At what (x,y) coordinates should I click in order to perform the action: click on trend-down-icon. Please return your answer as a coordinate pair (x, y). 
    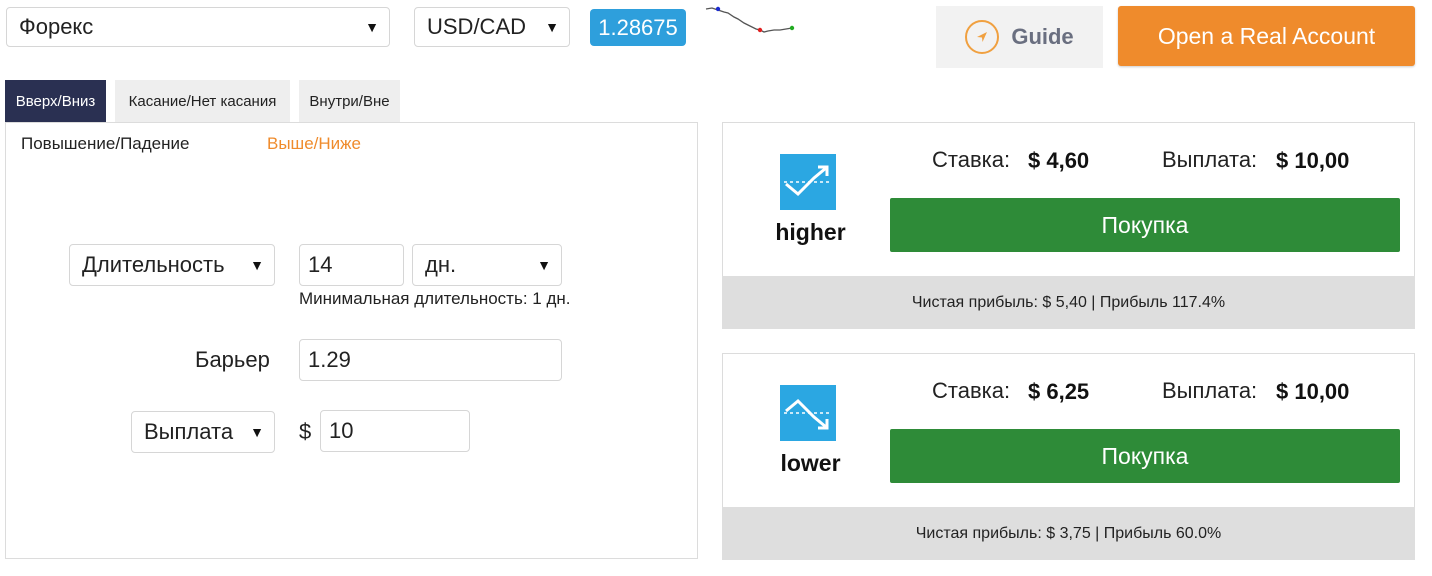
    Looking at the image, I should click on (808, 413).